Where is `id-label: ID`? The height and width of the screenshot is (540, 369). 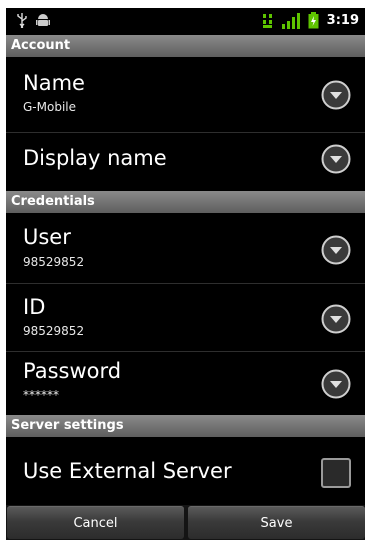 id-label: ID is located at coordinates (34, 307).